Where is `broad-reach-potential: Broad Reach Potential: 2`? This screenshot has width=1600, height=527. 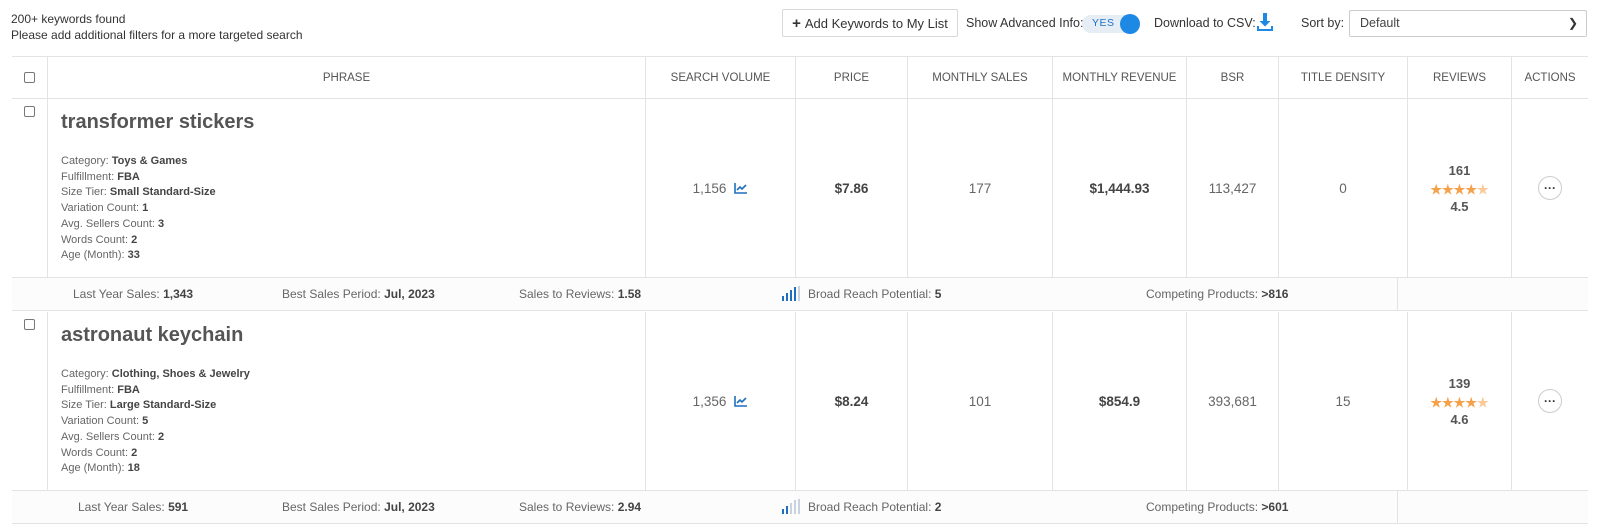 broad-reach-potential: Broad Reach Potential: 2 is located at coordinates (875, 507).